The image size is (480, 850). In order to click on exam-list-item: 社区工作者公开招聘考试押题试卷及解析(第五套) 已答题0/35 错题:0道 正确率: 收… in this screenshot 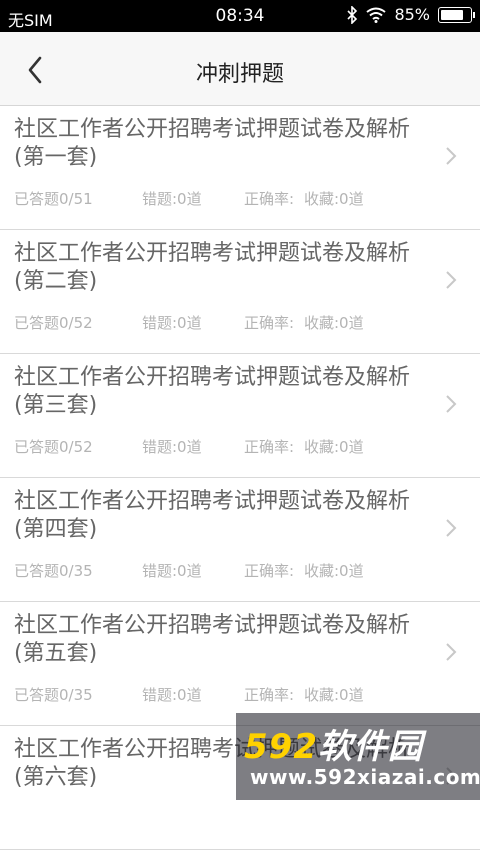, I will do `click(240, 664)`.